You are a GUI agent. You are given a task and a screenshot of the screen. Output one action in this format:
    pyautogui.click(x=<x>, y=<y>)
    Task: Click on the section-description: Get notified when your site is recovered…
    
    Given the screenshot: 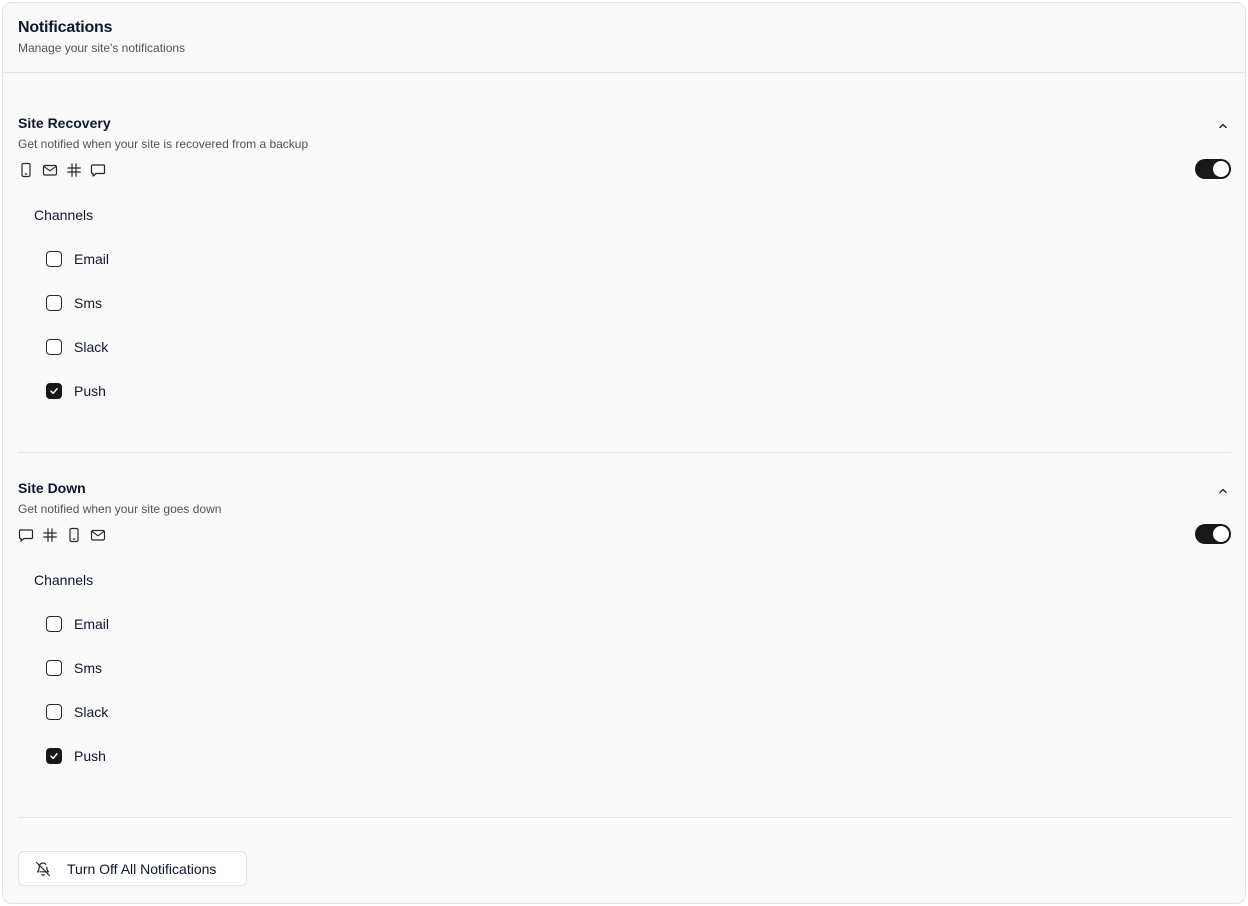 What is the action you would take?
    pyautogui.click(x=163, y=144)
    